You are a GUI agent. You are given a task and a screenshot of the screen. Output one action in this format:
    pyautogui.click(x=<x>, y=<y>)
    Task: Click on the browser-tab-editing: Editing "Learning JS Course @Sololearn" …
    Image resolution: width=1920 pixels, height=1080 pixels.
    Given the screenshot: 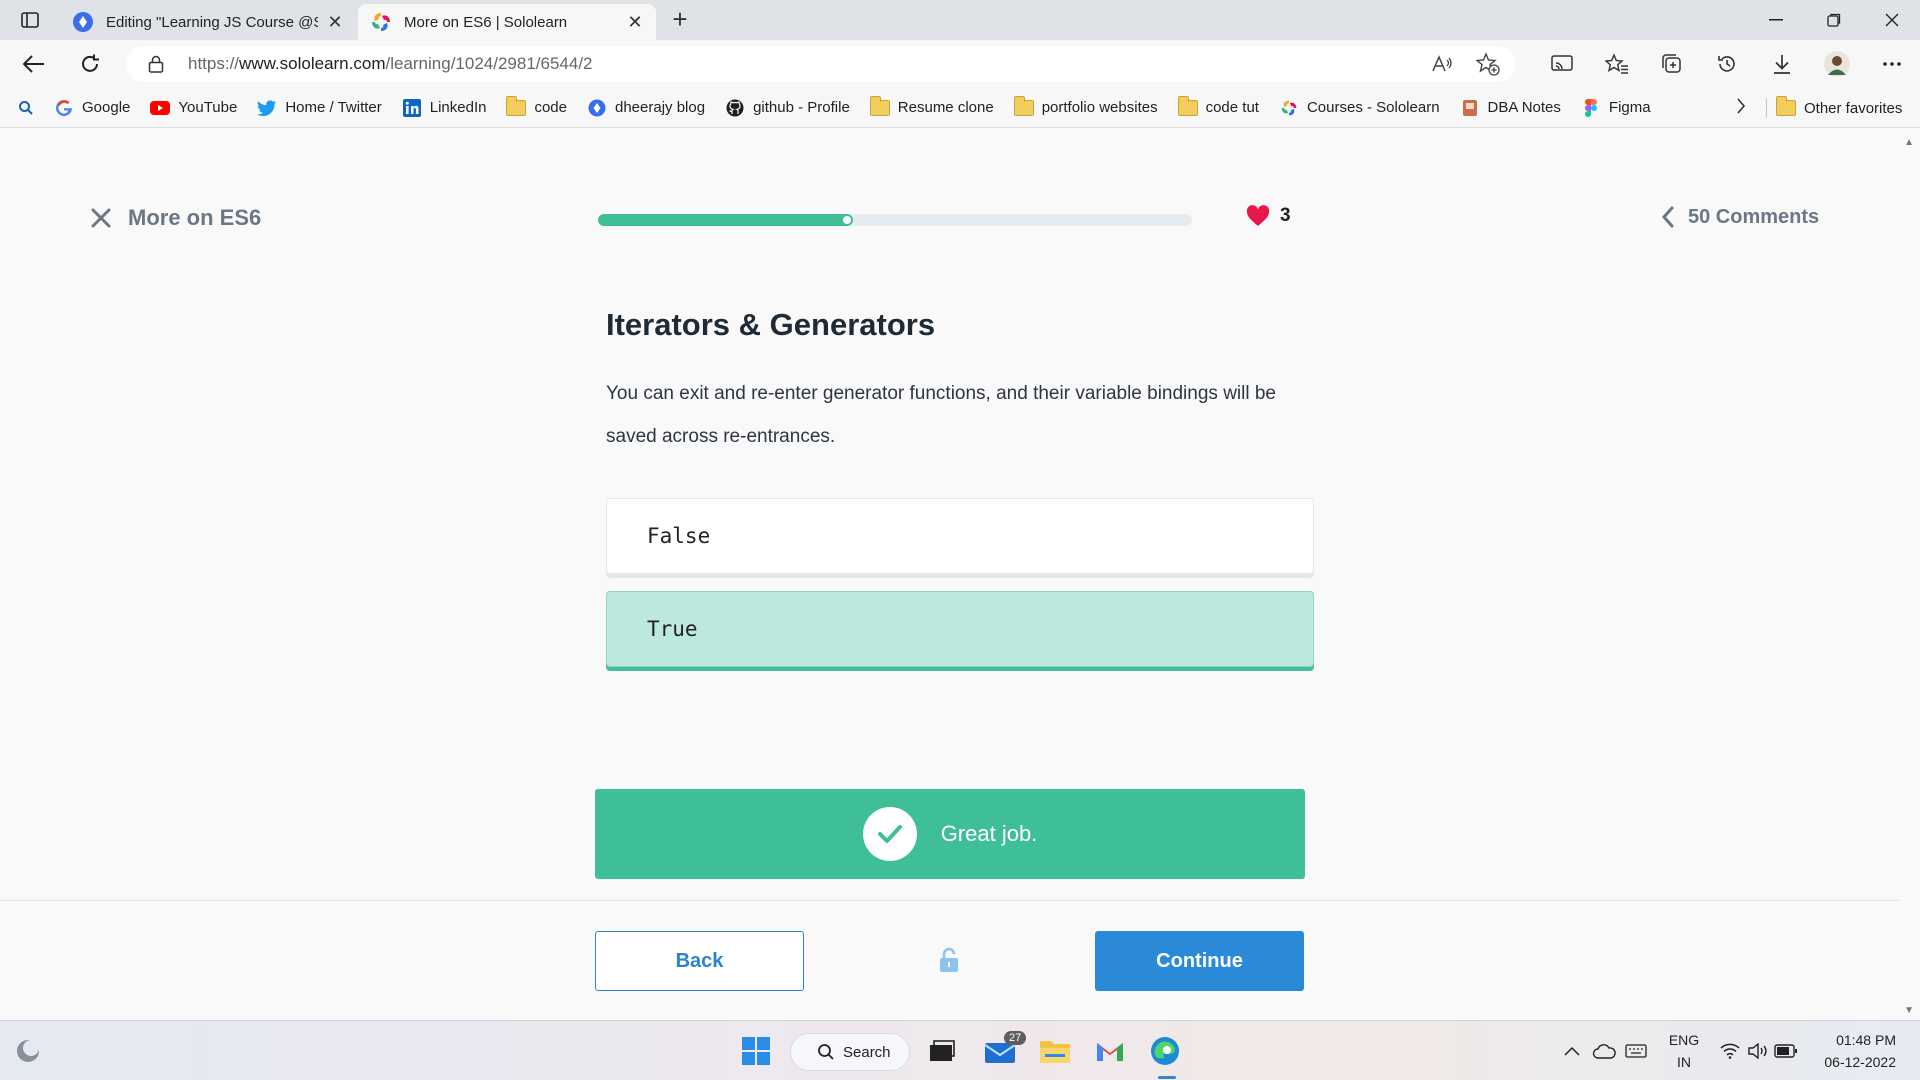 What is the action you would take?
    pyautogui.click(x=208, y=22)
    